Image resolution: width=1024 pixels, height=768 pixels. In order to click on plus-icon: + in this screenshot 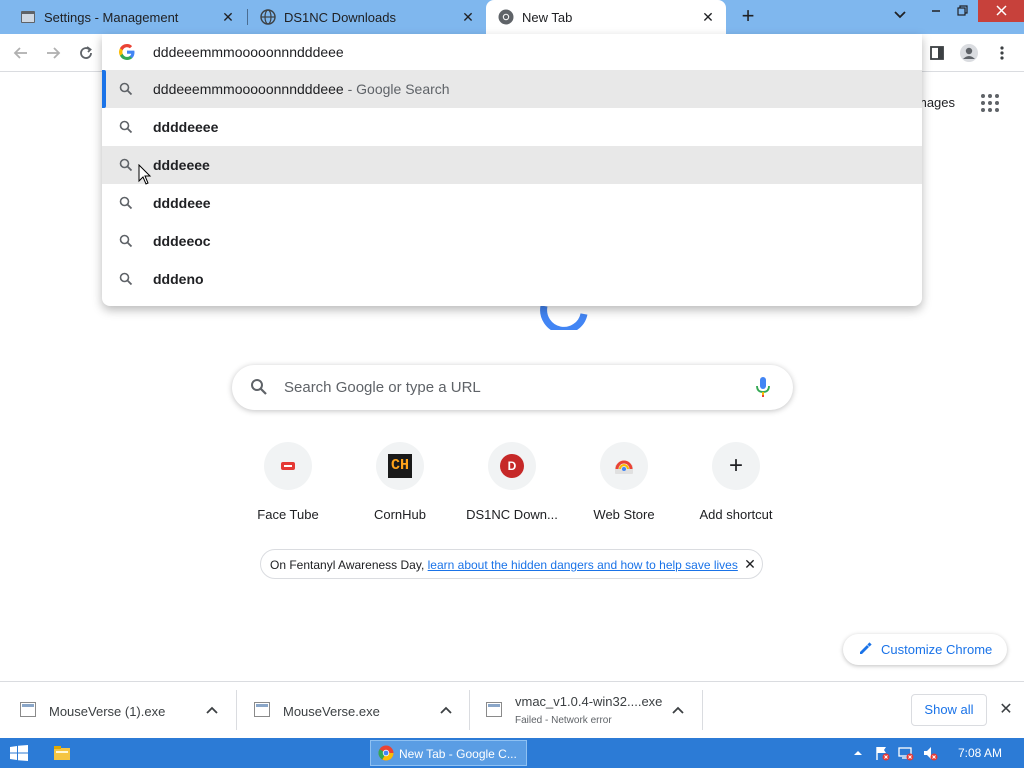, I will do `click(736, 466)`.